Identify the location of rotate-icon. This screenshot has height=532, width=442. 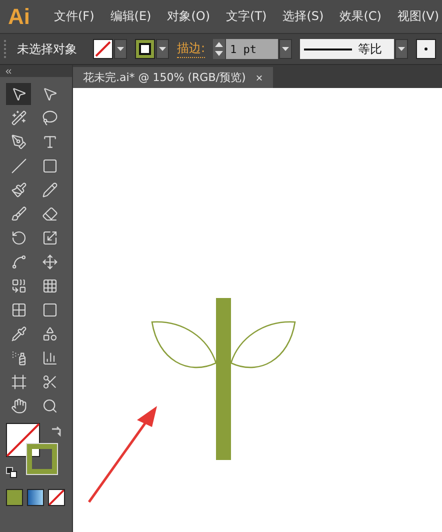
(18, 238).